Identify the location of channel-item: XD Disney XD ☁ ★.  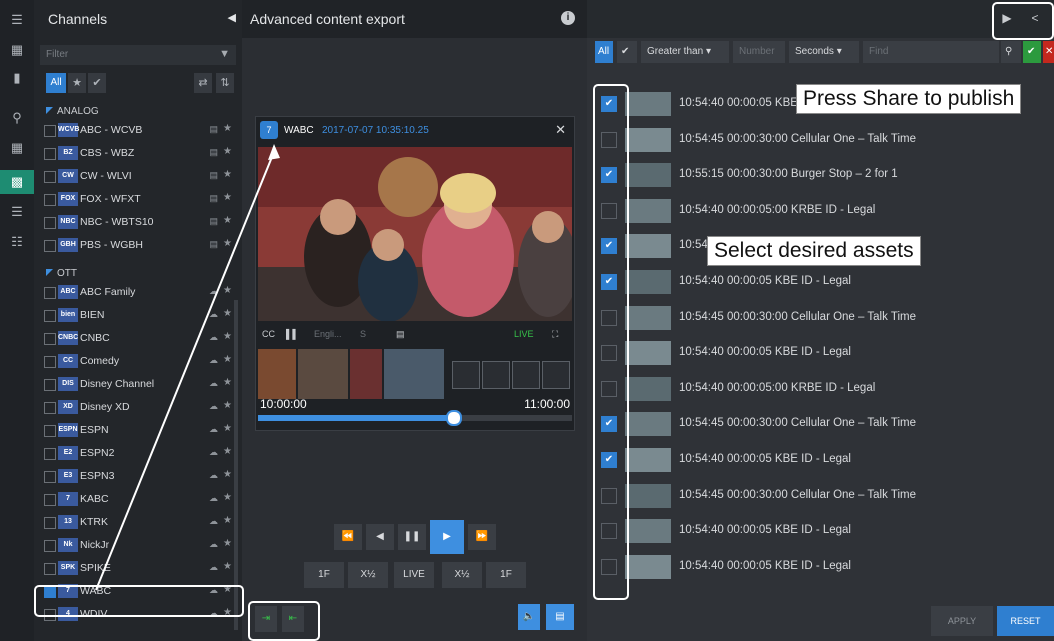
(140, 408).